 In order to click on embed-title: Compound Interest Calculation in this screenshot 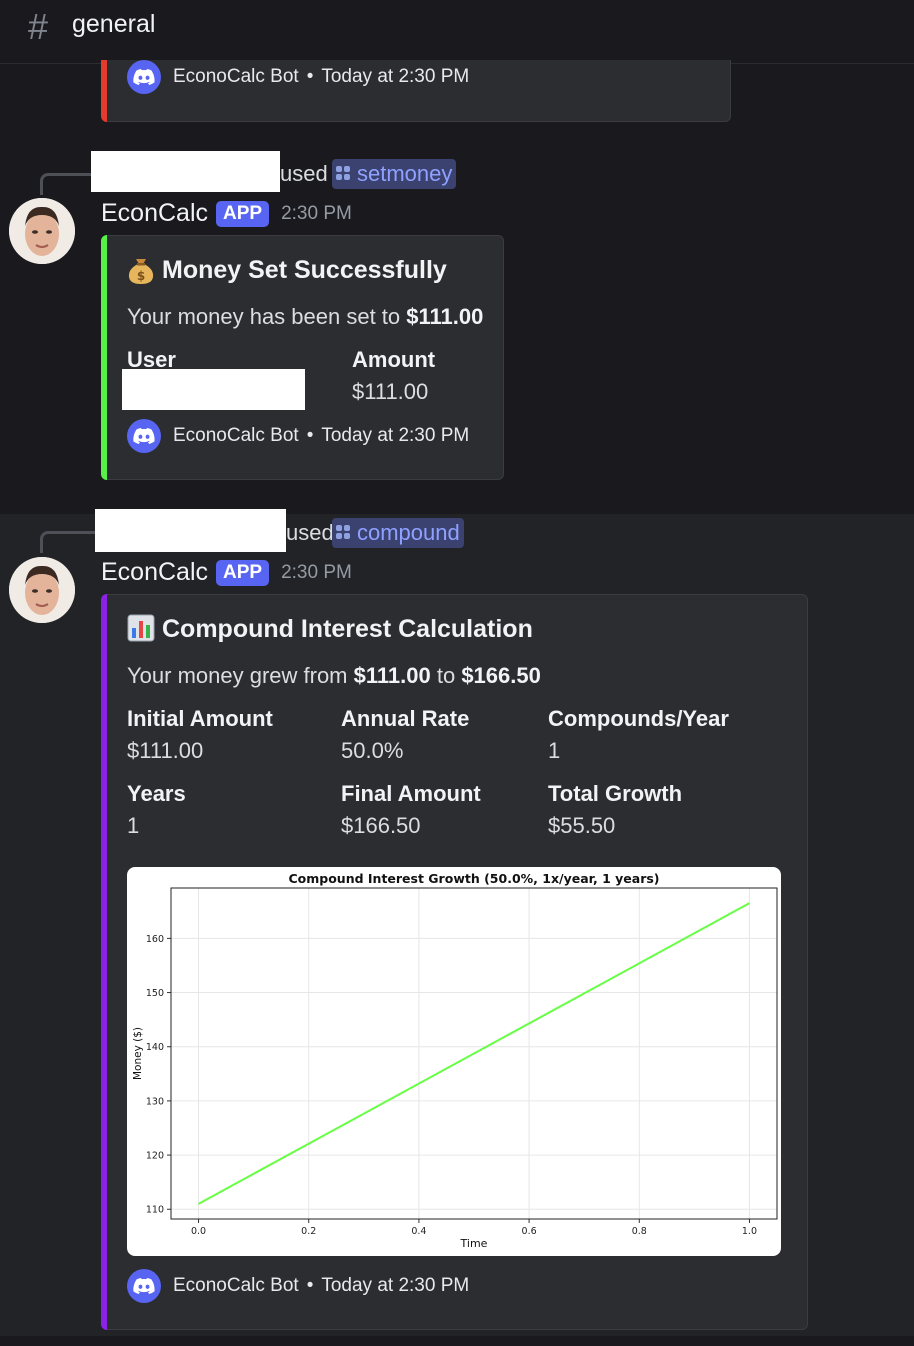, I will do `click(330, 629)`.